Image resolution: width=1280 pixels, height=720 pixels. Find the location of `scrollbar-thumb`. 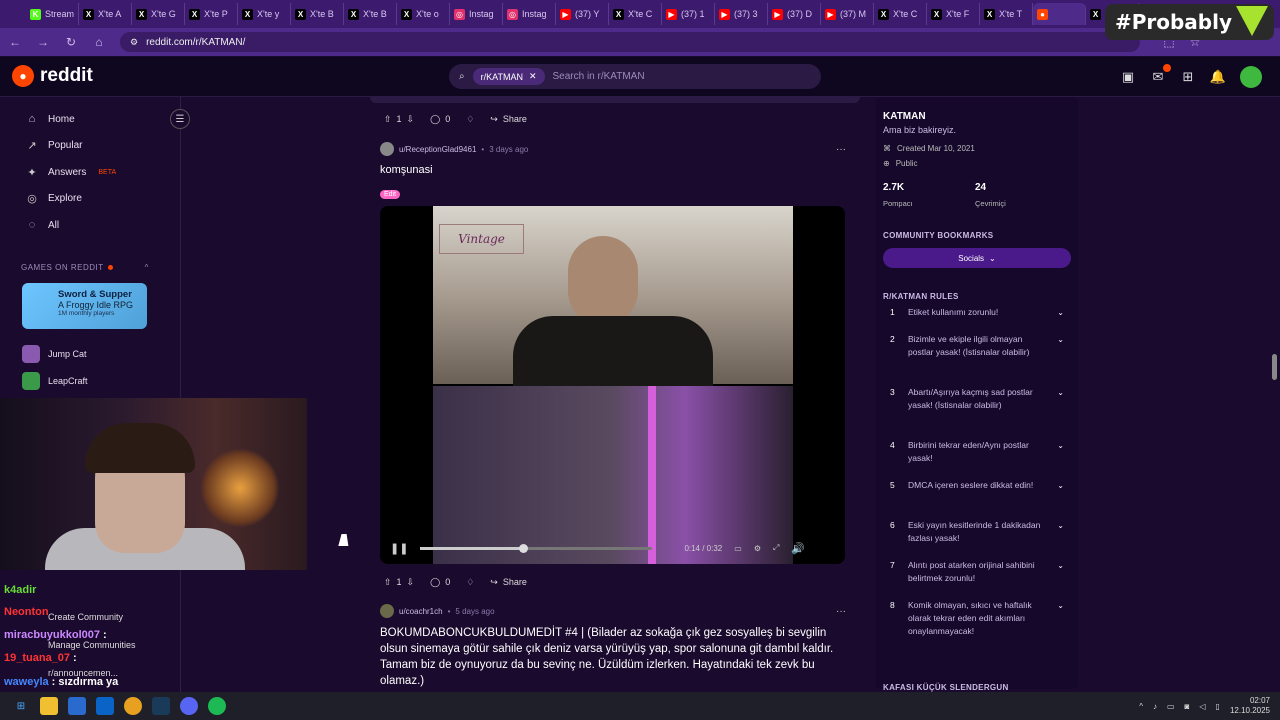

scrollbar-thumb is located at coordinates (1274, 367).